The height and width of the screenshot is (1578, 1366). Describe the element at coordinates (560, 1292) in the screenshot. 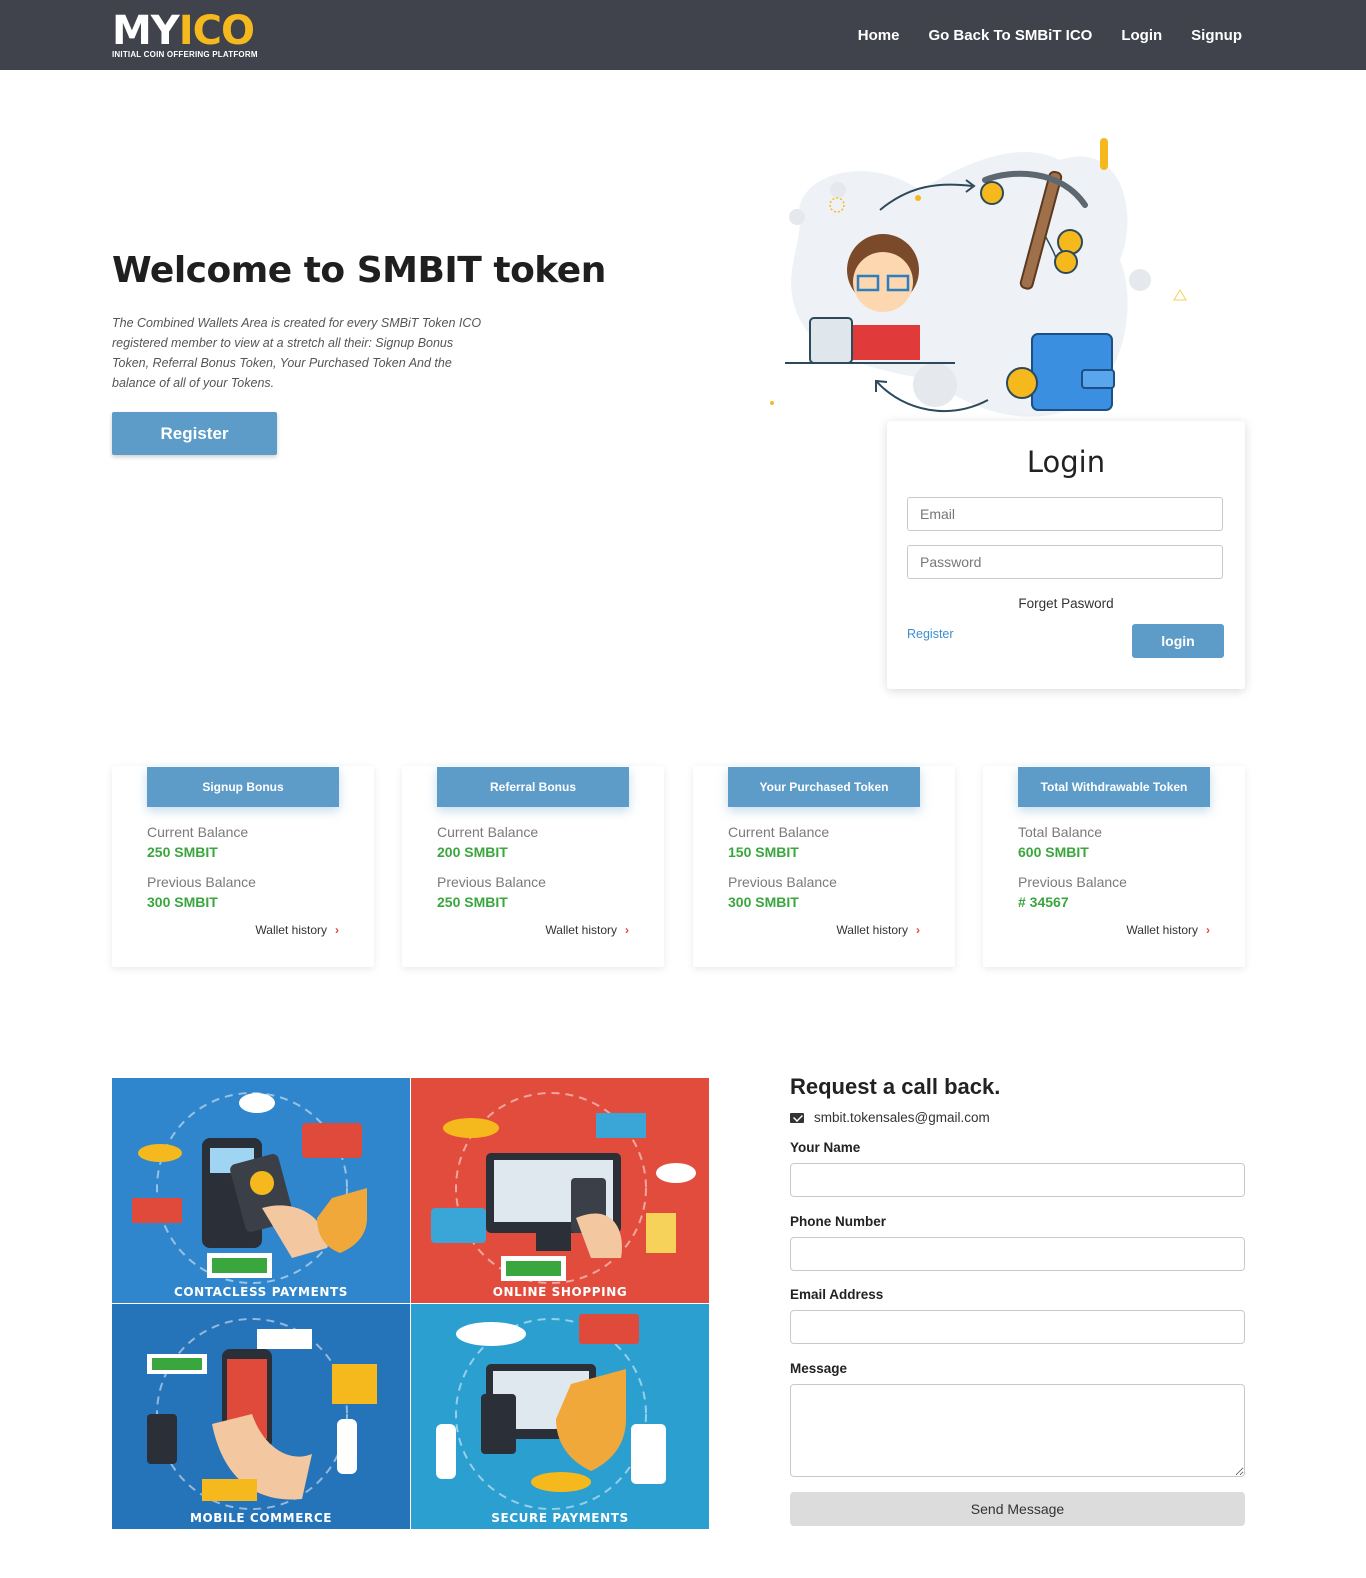

I see `tile-label: ONLINE SHOPPING` at that location.